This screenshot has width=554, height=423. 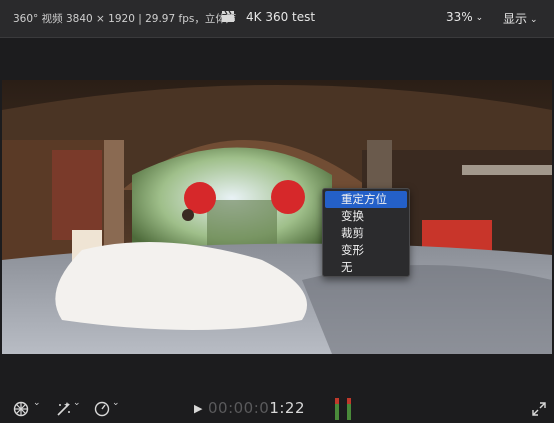 I want to click on timecode-current: 1:22, so click(x=287, y=408).